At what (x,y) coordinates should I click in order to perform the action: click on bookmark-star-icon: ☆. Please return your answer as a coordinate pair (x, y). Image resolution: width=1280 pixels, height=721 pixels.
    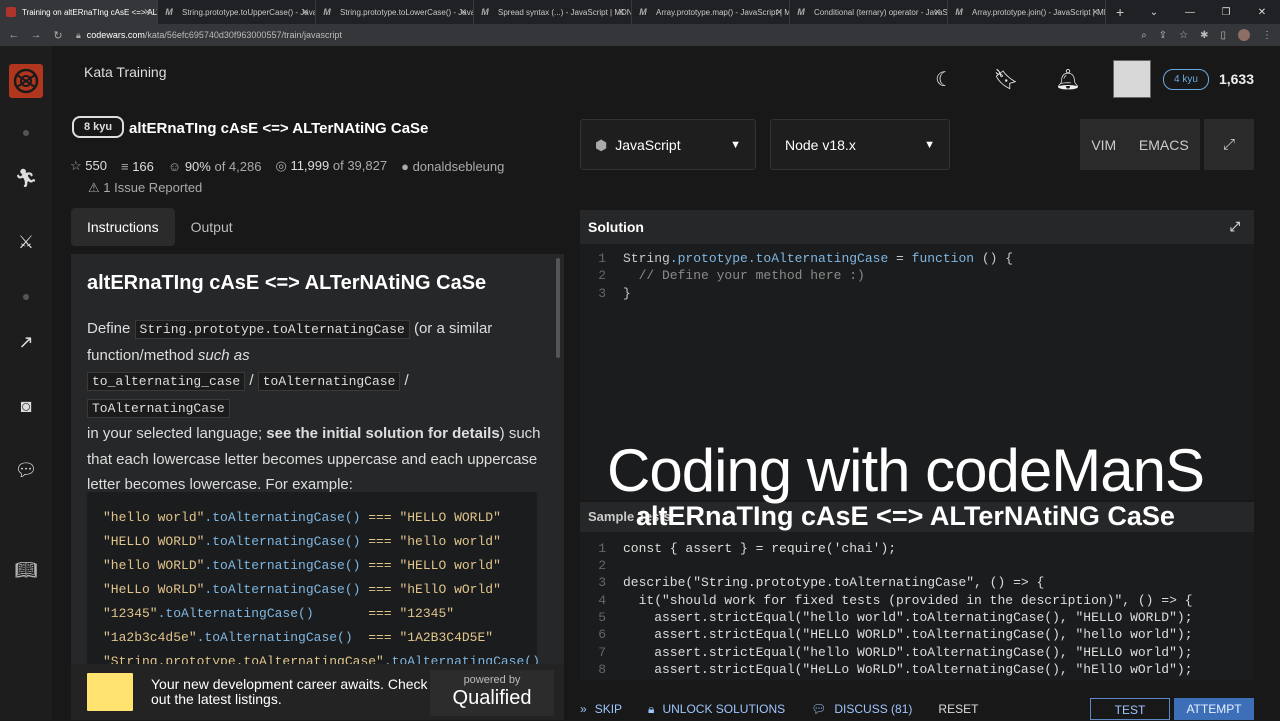
    Looking at the image, I should click on (1183, 35).